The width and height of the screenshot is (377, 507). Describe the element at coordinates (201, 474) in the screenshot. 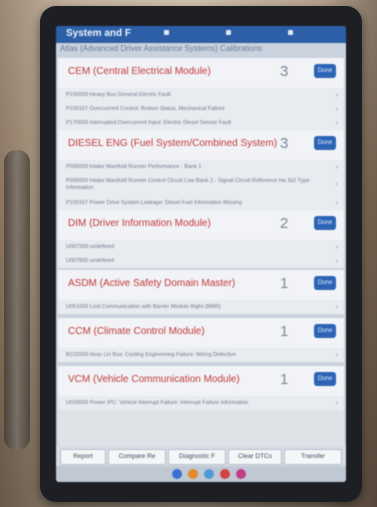

I see `android-nav-bar` at that location.